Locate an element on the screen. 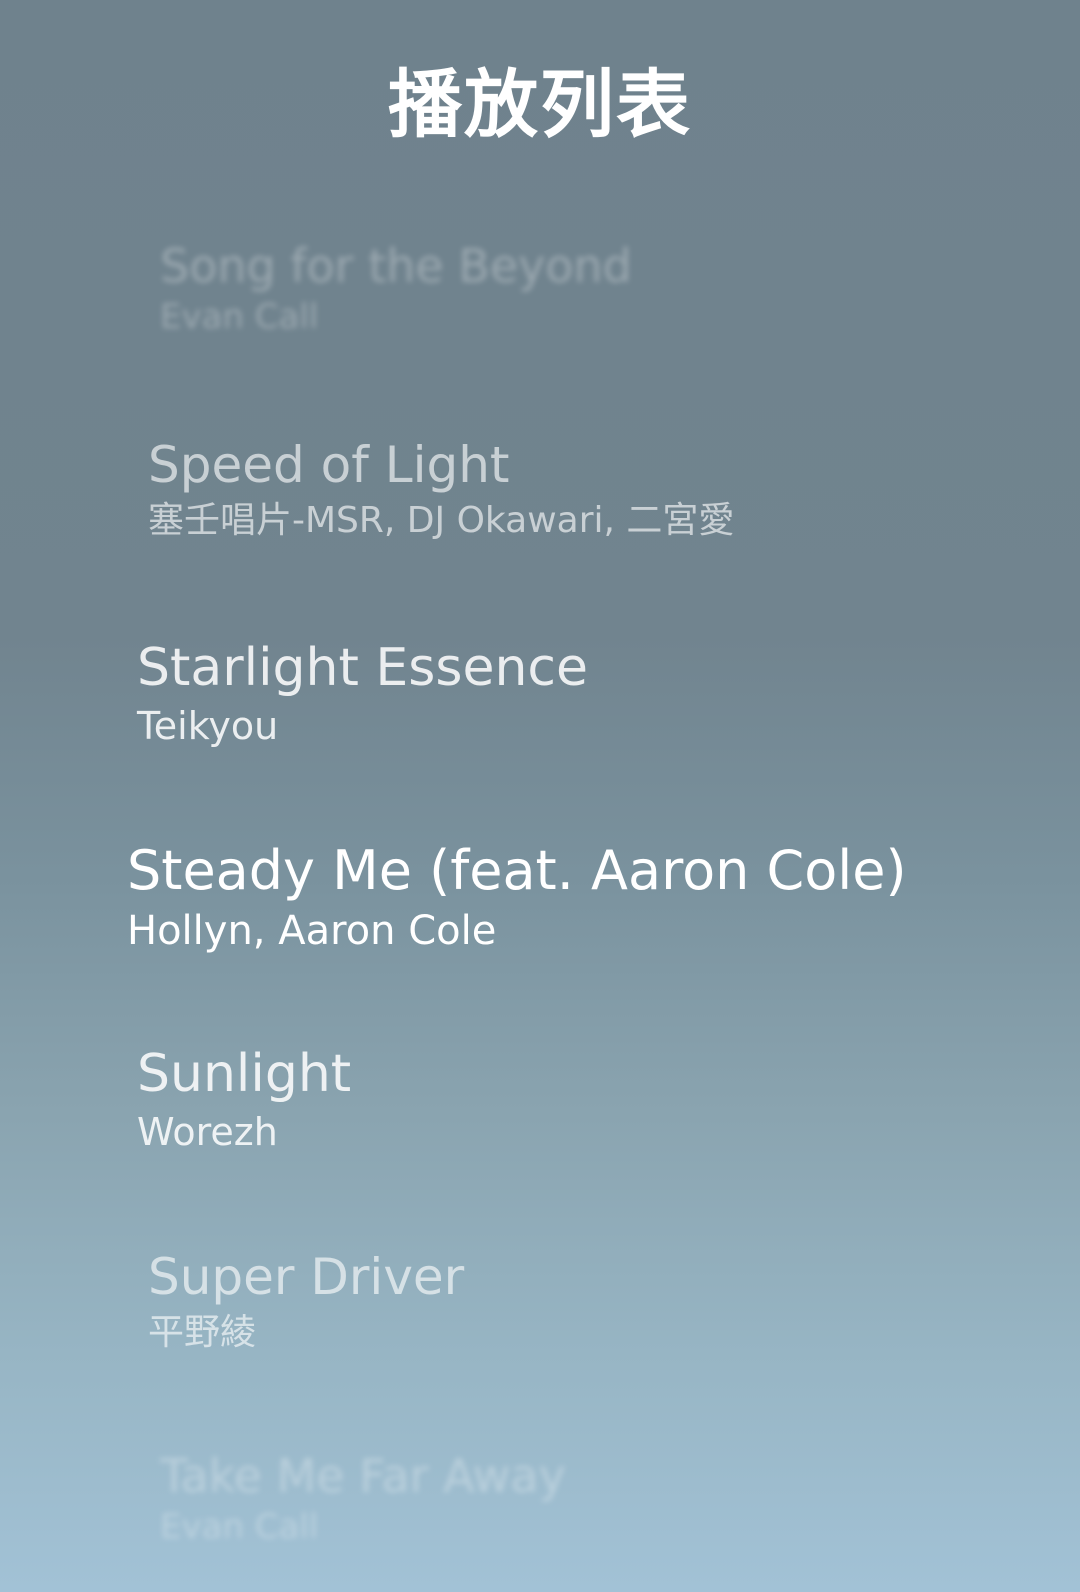  track-title: Speed of Light is located at coordinates (329, 465).